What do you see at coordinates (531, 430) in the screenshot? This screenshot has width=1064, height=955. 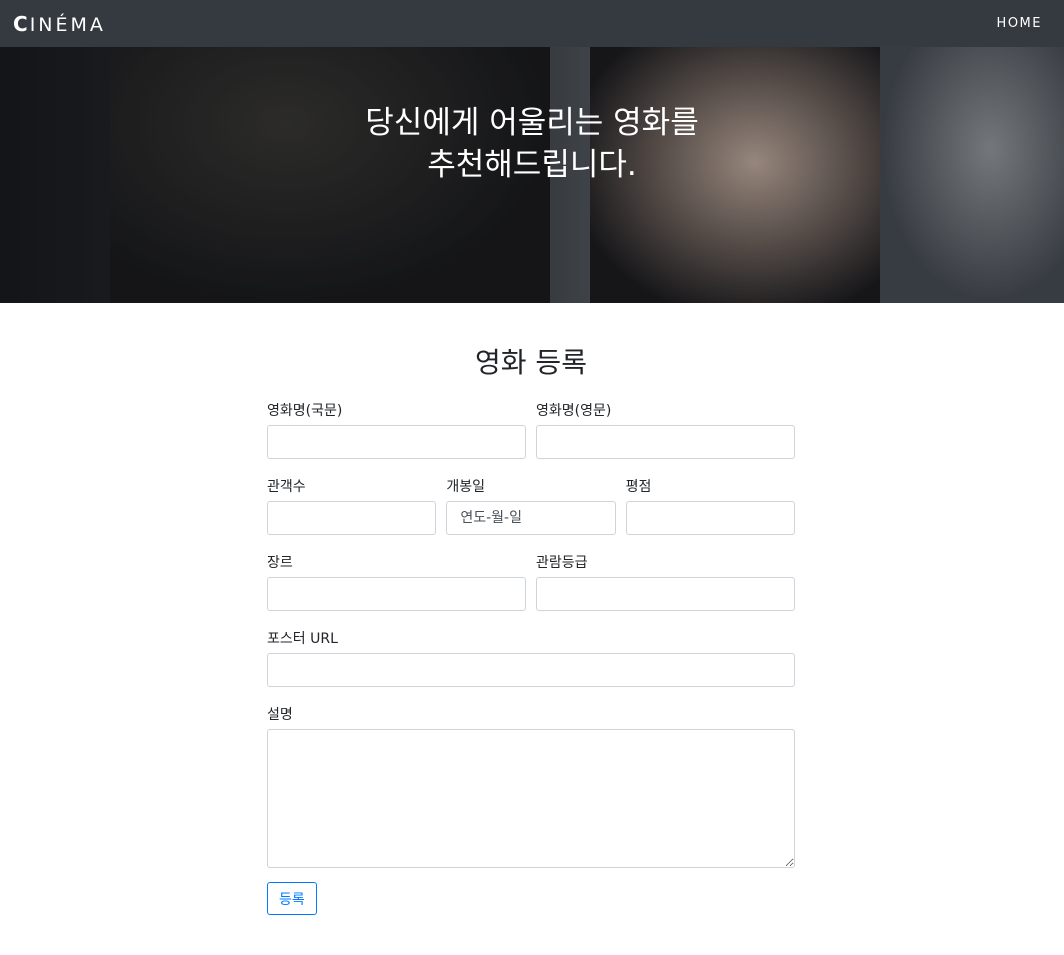 I see `form-row-titles: 영화명(국문) 영화명(영문)` at bounding box center [531, 430].